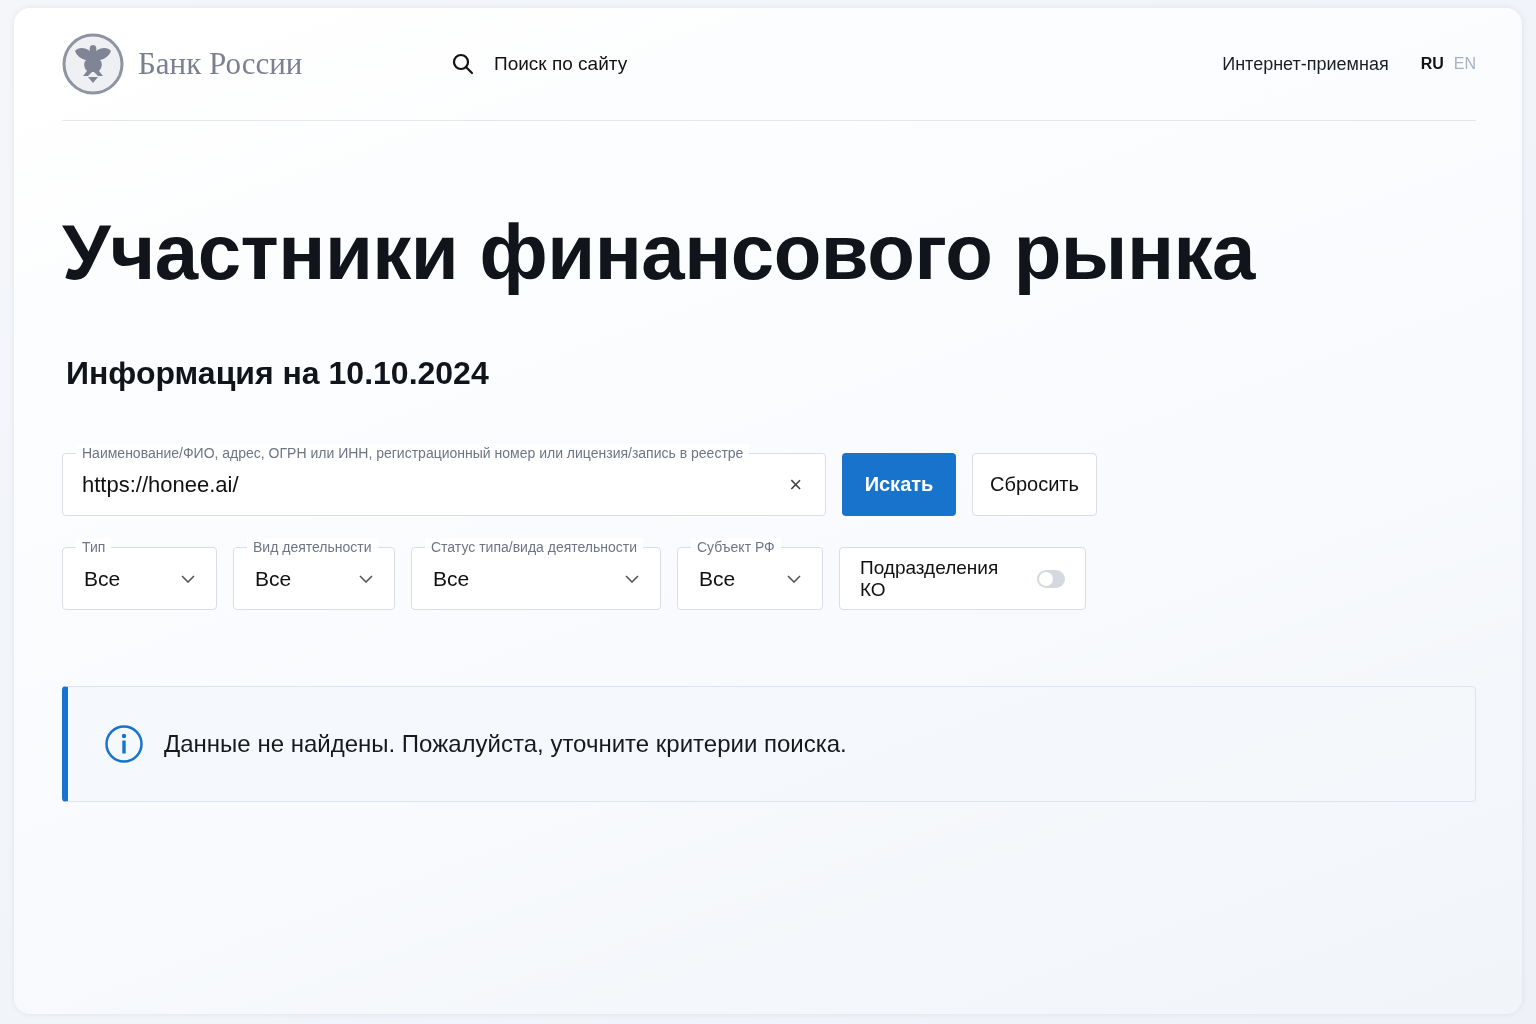 This screenshot has width=1536, height=1024. I want to click on clear-button: ×, so click(795, 484).